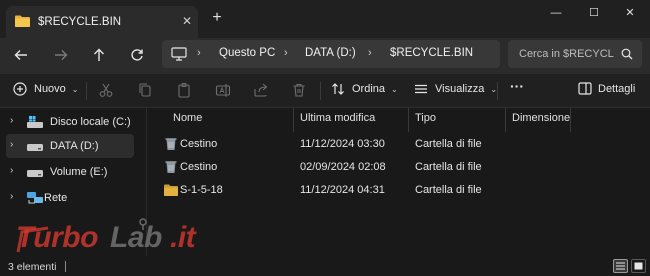 The height and width of the screenshot is (276, 650). What do you see at coordinates (343, 167) in the screenshot?
I see `file-modified: 02/09/2024 02:08` at bounding box center [343, 167].